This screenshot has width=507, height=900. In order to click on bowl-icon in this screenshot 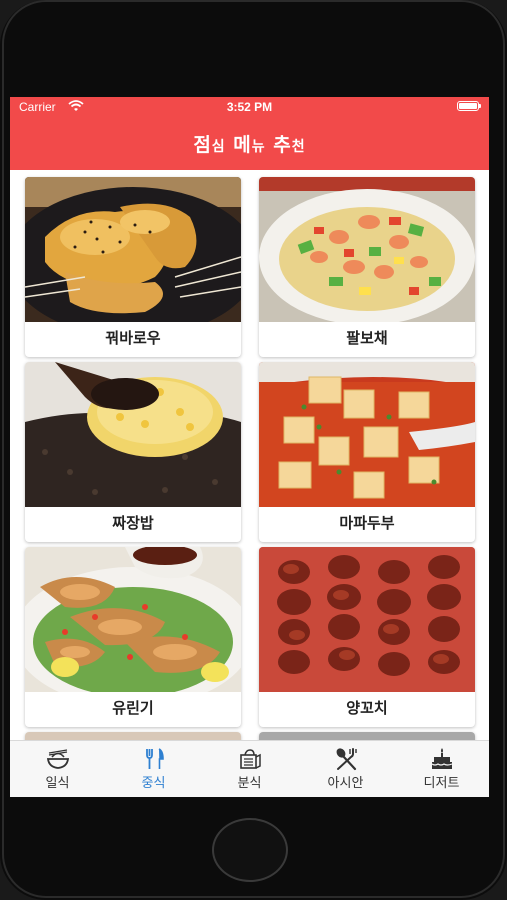, I will do `click(58, 759)`.